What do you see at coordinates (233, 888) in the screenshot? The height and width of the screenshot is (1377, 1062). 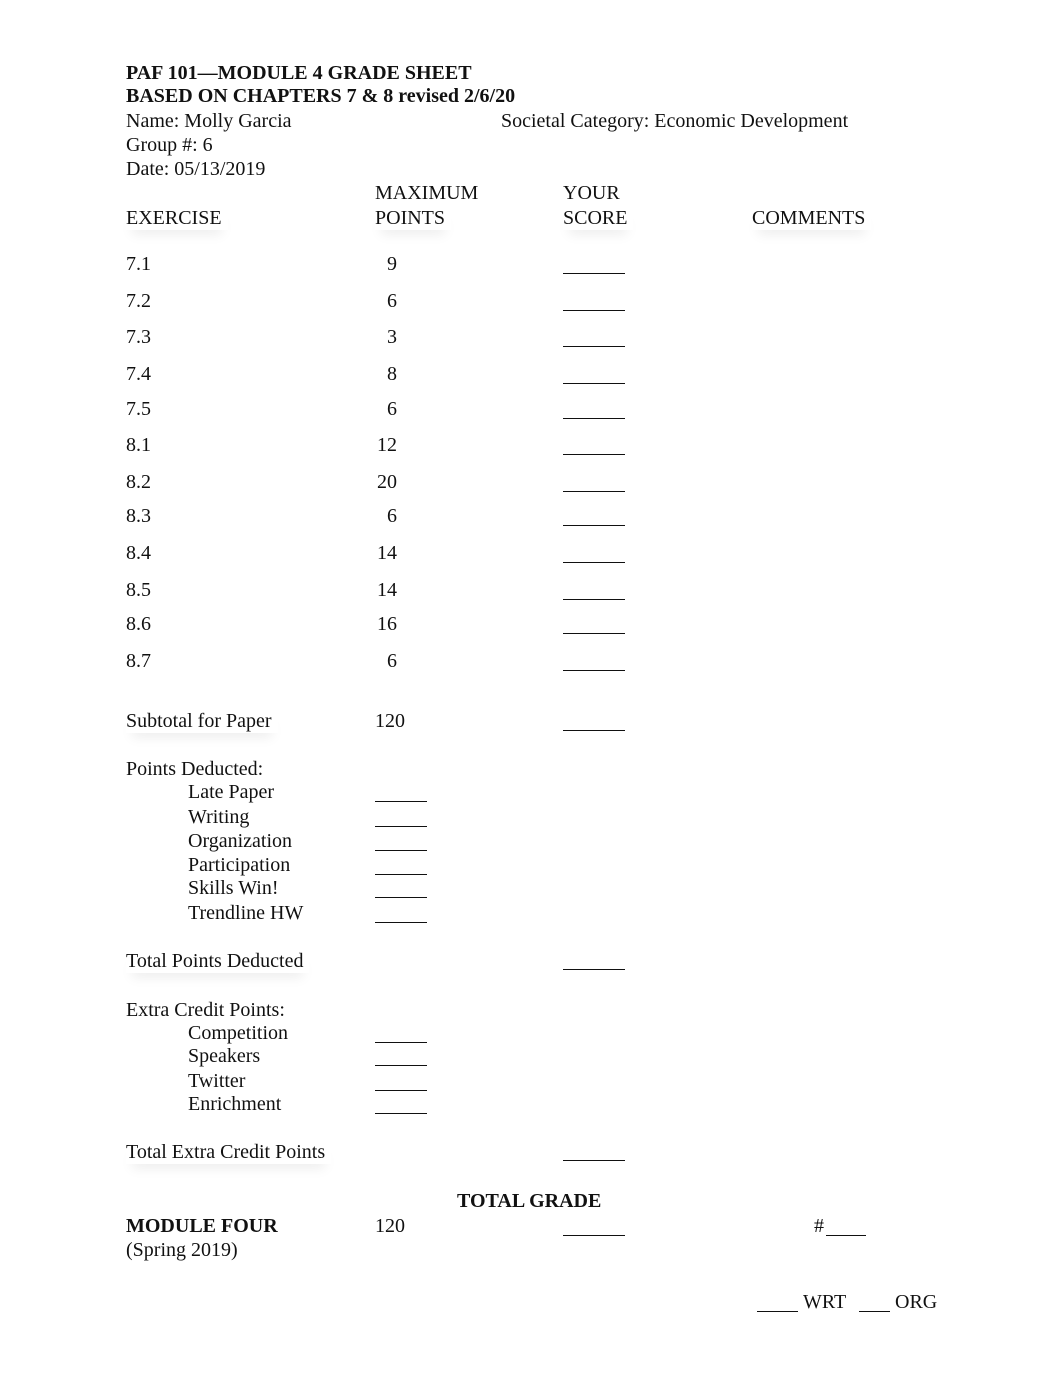 I see `deduction-item-label: Skills Win!` at bounding box center [233, 888].